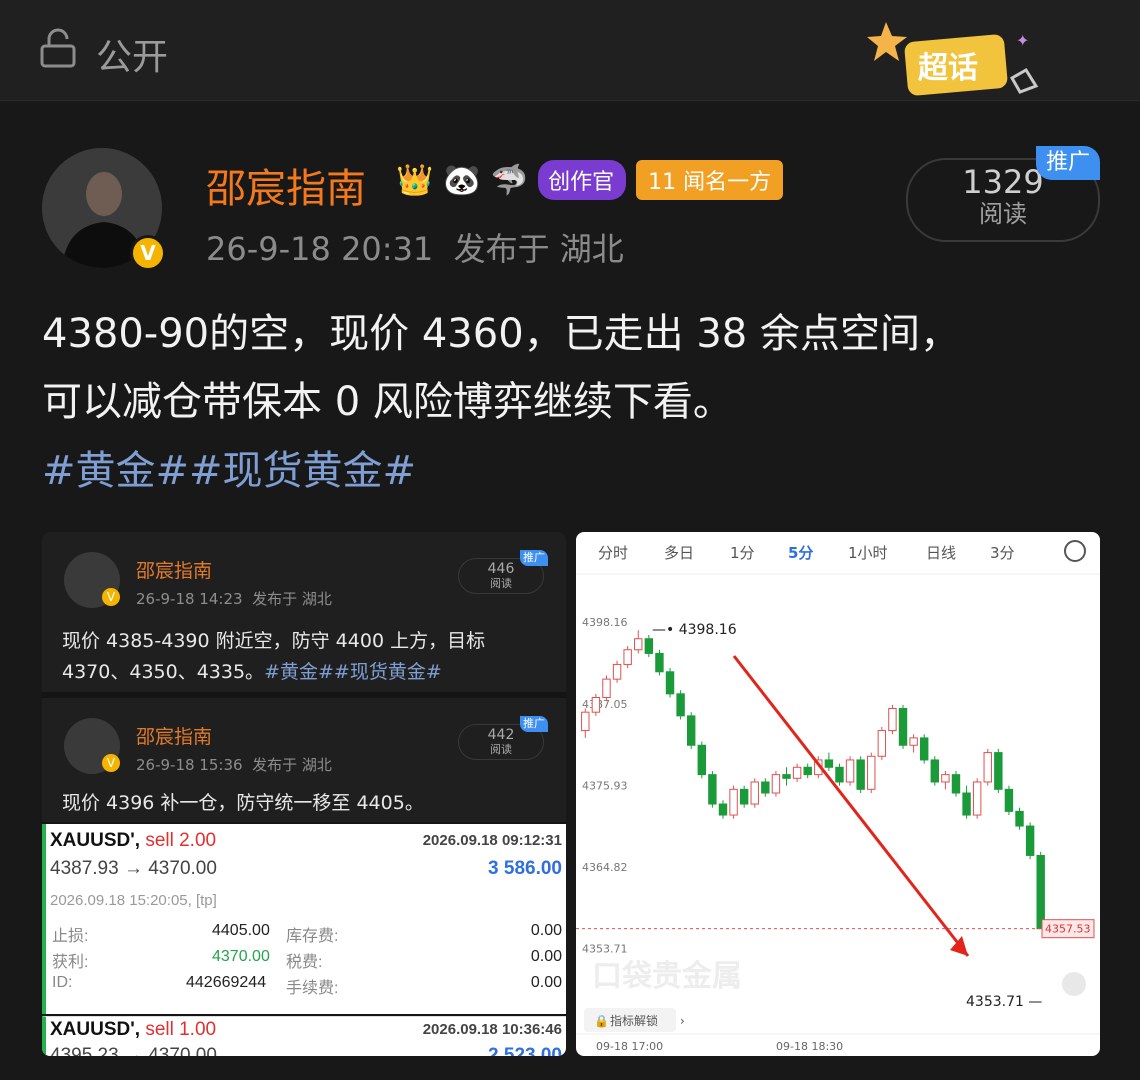 The width and height of the screenshot is (1140, 1080). What do you see at coordinates (546, 930) in the screenshot?
I see `swap-value: 0.00` at bounding box center [546, 930].